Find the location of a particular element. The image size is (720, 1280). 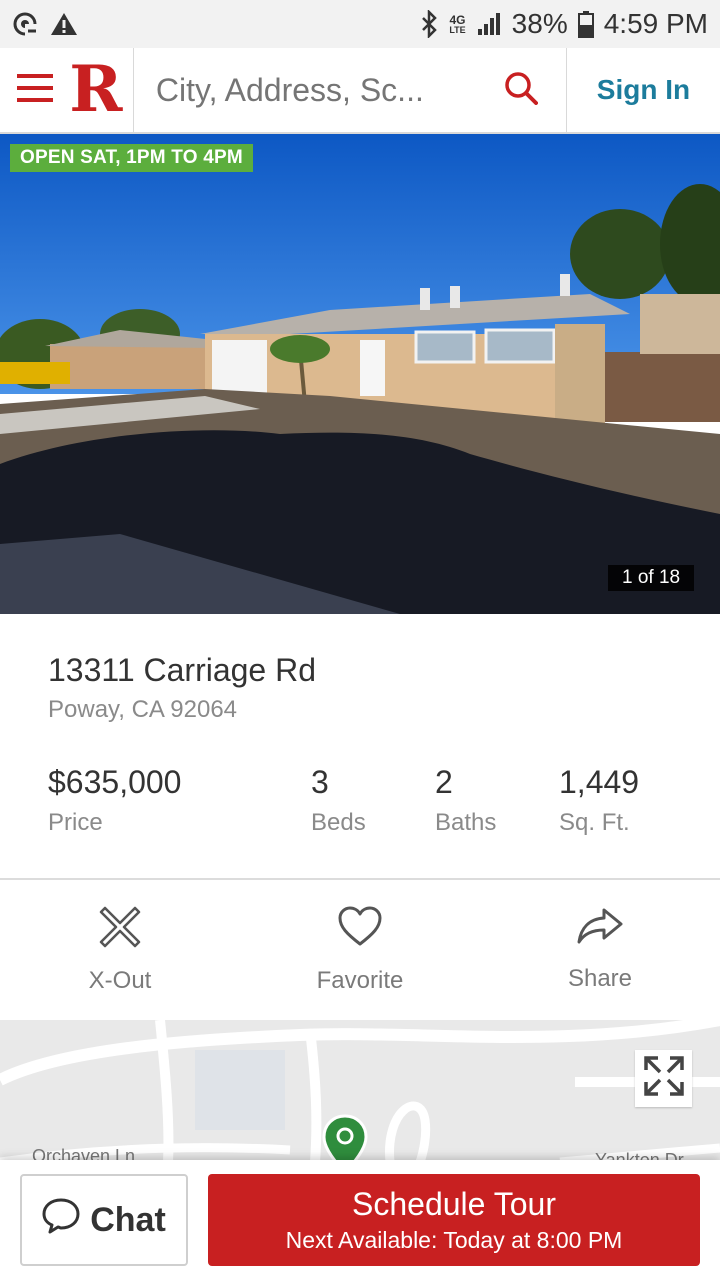

search-bar is located at coordinates (349, 90).